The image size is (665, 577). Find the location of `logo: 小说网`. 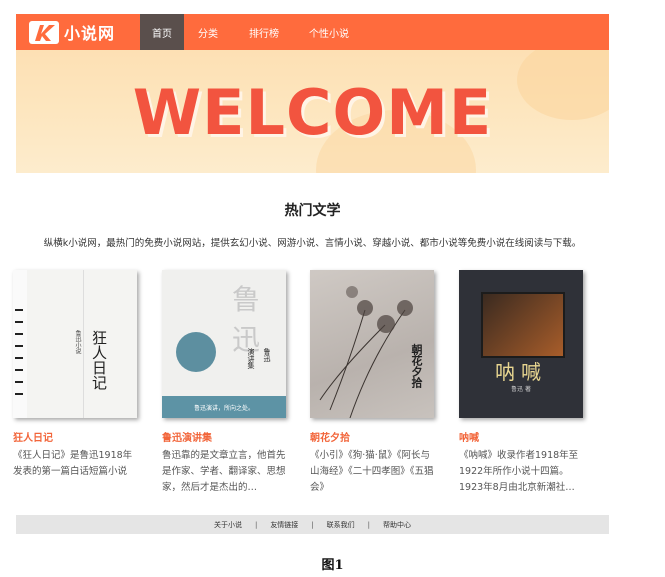

logo: 小说网 is located at coordinates (78, 32).